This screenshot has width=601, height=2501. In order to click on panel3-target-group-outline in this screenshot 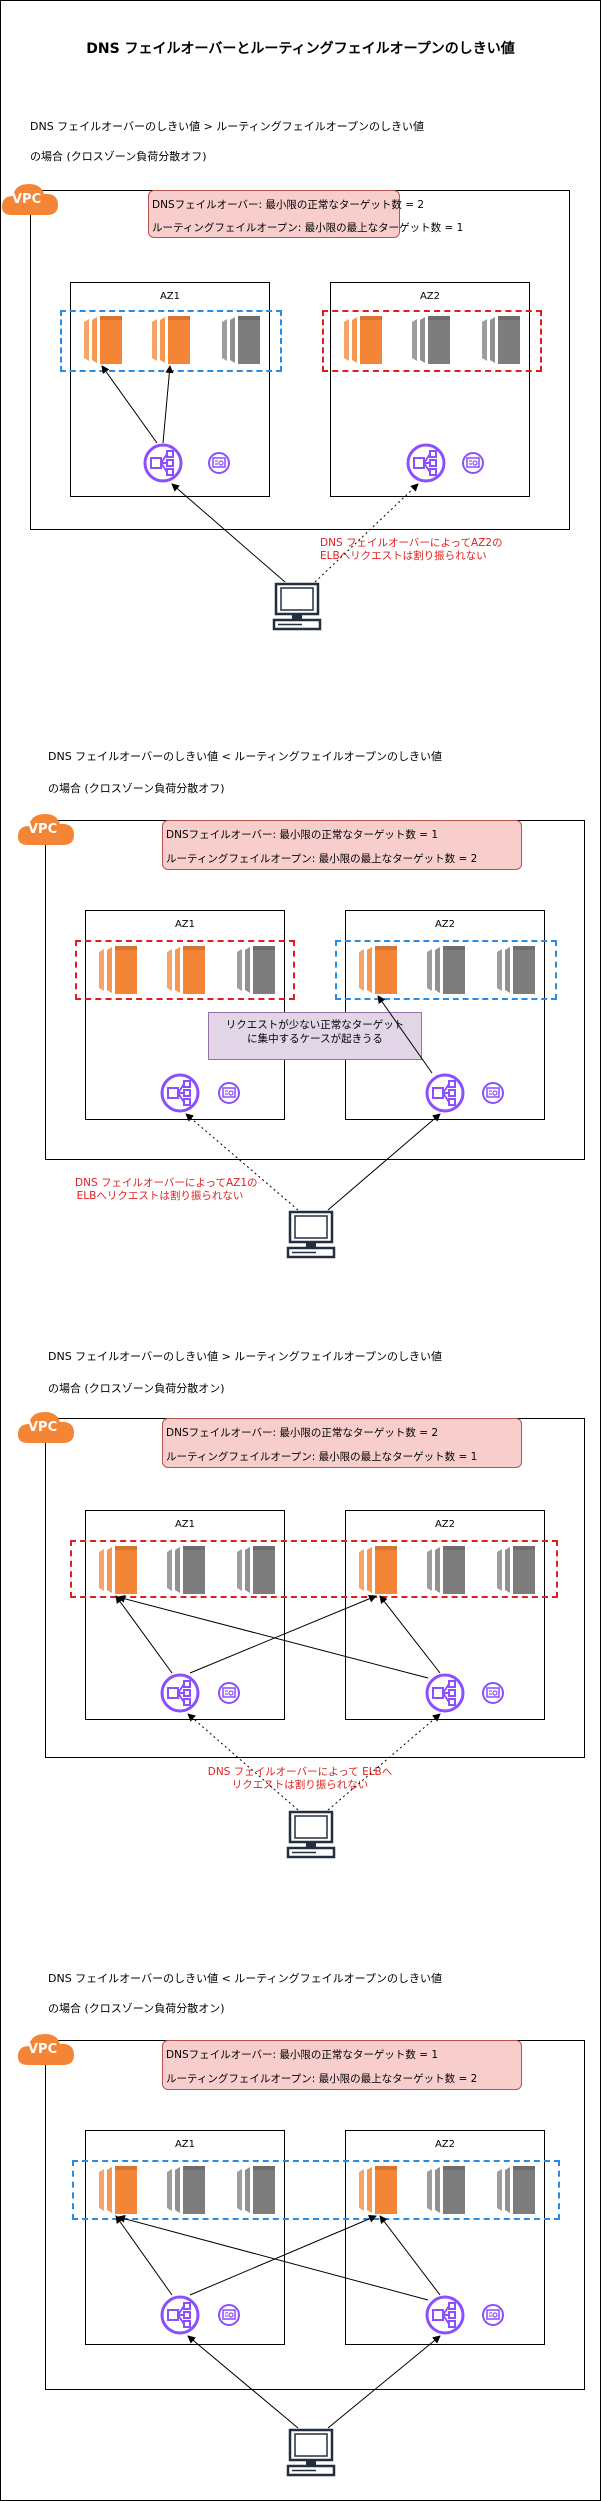, I will do `click(314, 1569)`.